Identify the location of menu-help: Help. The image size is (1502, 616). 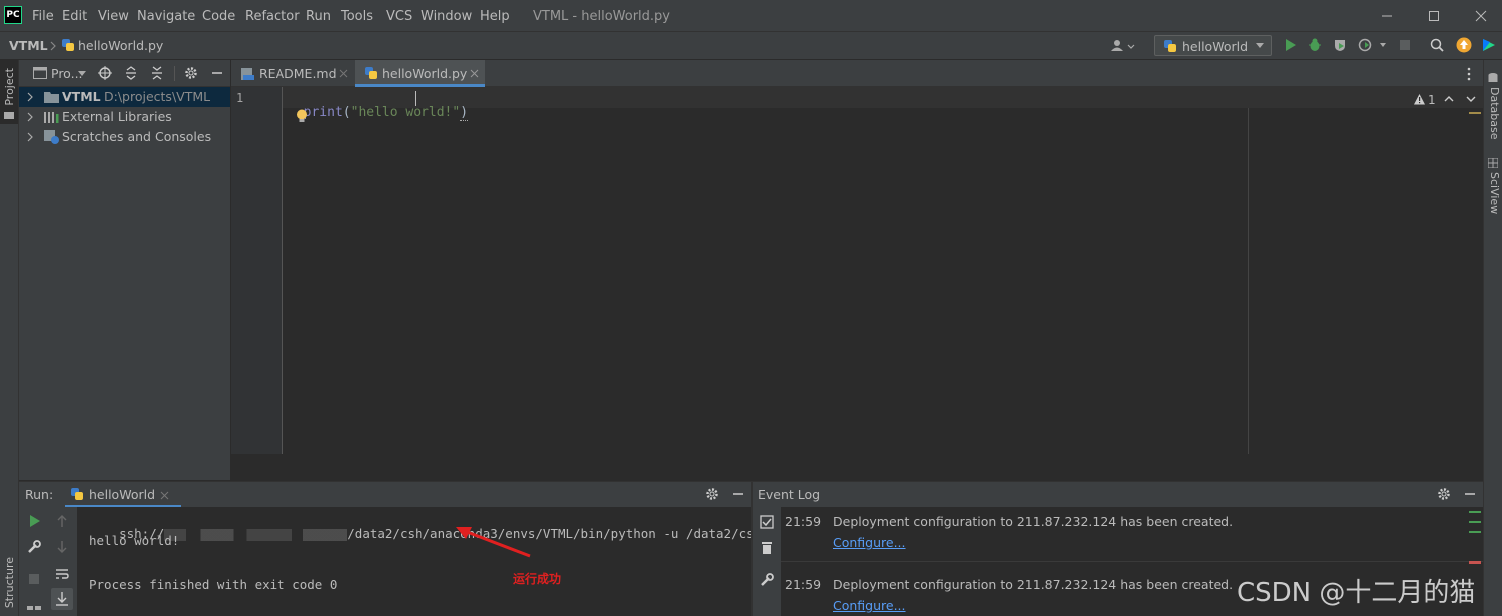
(495, 16).